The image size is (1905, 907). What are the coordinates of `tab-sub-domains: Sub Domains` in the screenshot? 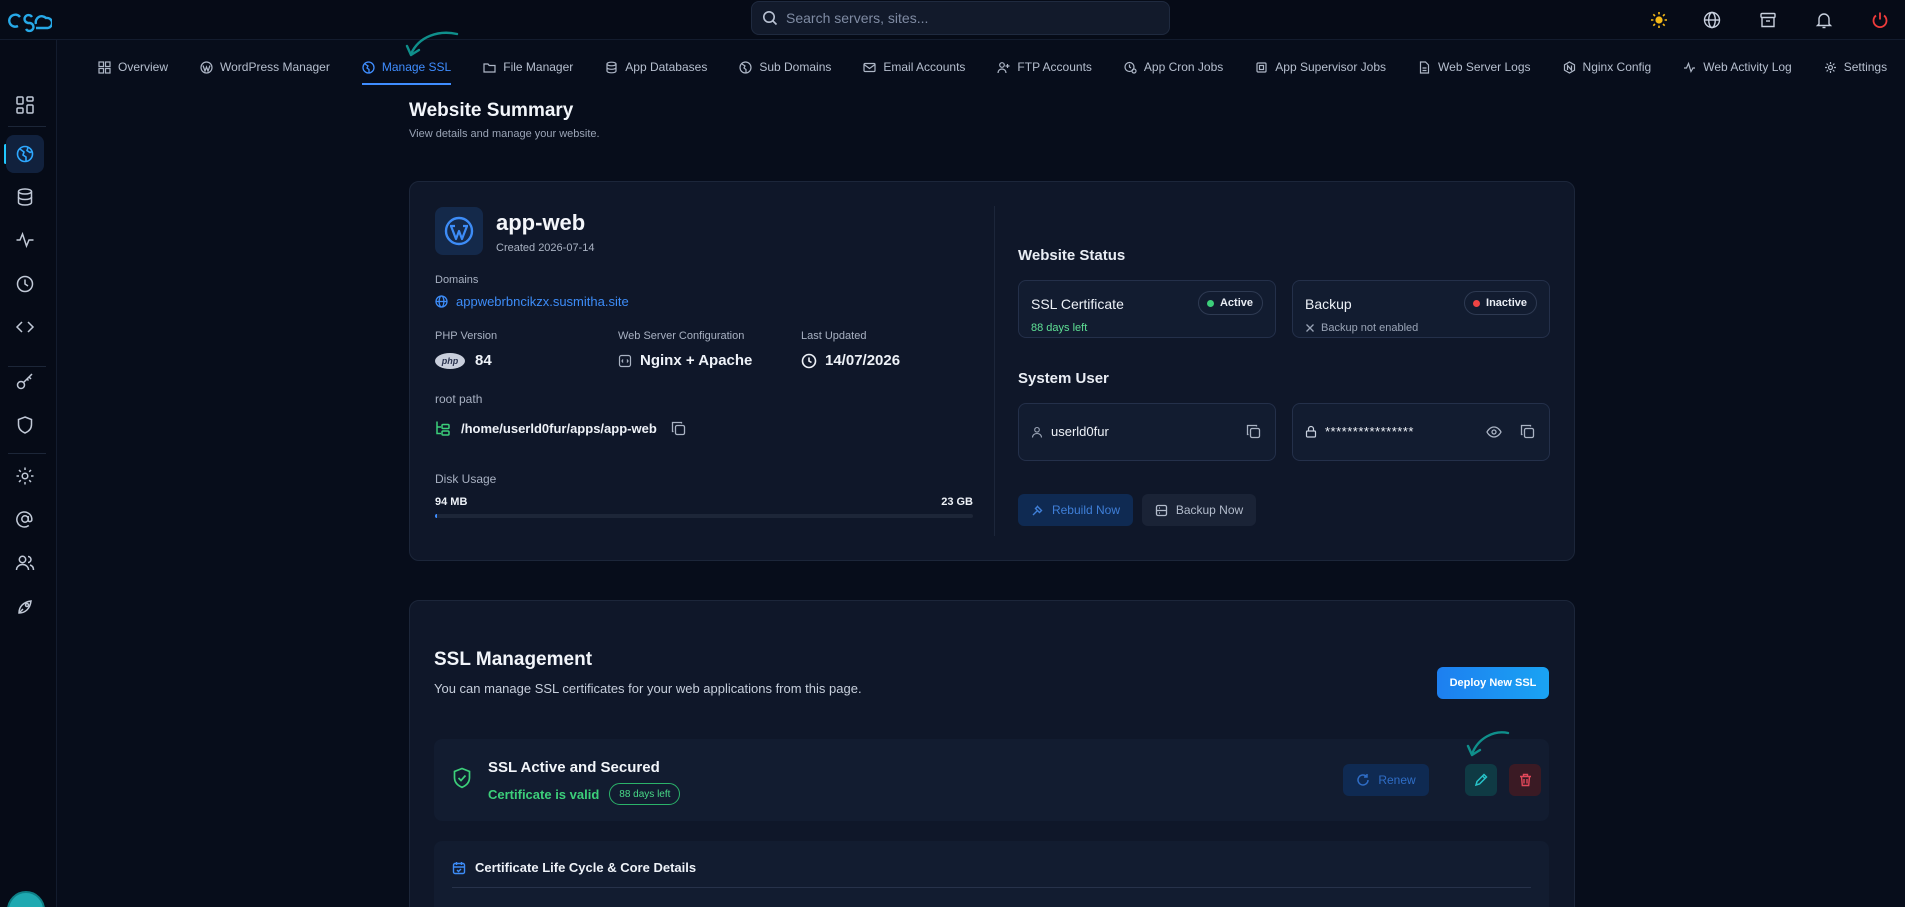 It's located at (785, 67).